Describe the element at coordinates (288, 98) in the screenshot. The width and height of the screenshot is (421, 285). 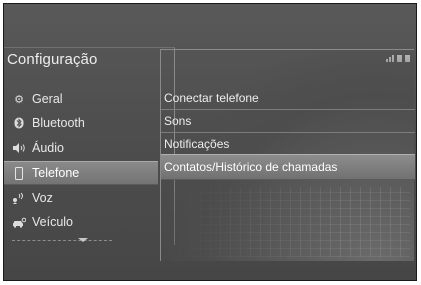
I see `list-item-conectar-telefone: Conectar telefone` at that location.